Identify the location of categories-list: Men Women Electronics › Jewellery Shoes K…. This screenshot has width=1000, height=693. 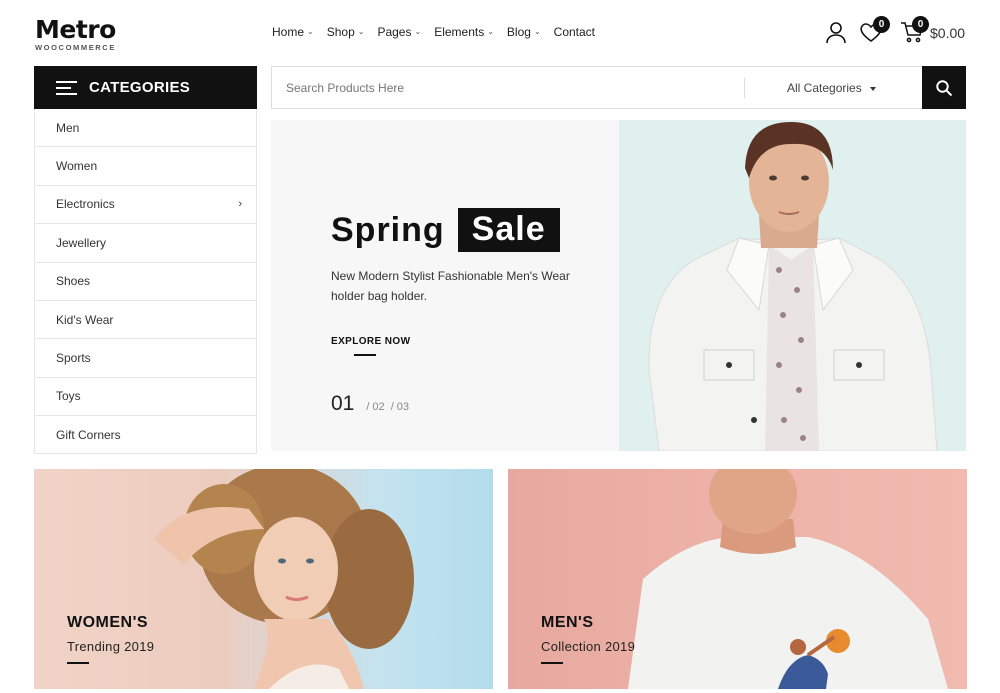
(145, 281).